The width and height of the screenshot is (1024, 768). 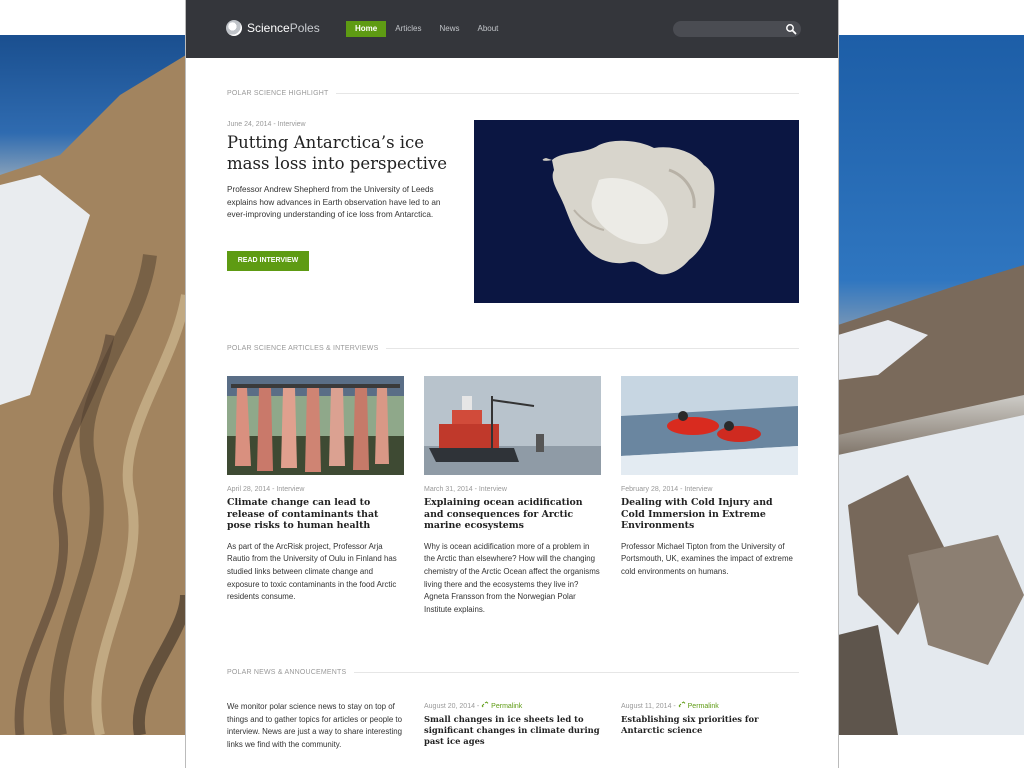 What do you see at coordinates (287, 672) in the screenshot?
I see `news-section-label: POLAR NEWS & ANNOUCEMENTS` at bounding box center [287, 672].